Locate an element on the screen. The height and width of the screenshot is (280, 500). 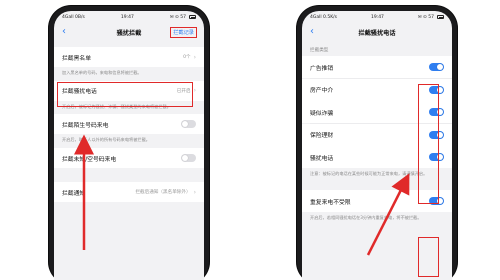
notify-label: 拦截通知 is located at coordinates (74, 193).